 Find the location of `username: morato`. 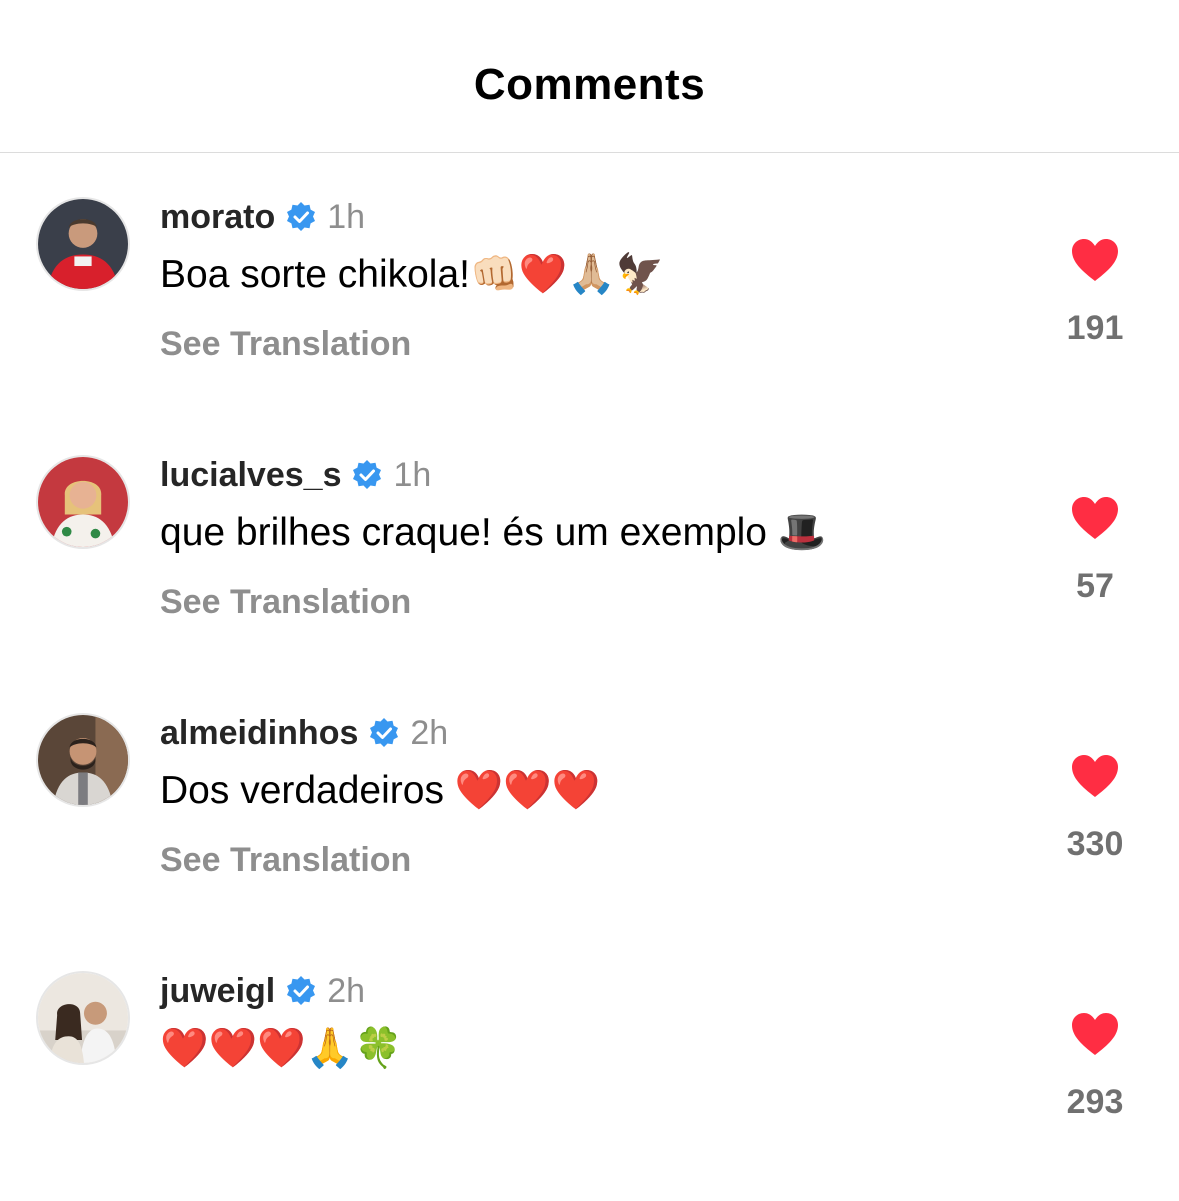

username: morato is located at coordinates (217, 217).